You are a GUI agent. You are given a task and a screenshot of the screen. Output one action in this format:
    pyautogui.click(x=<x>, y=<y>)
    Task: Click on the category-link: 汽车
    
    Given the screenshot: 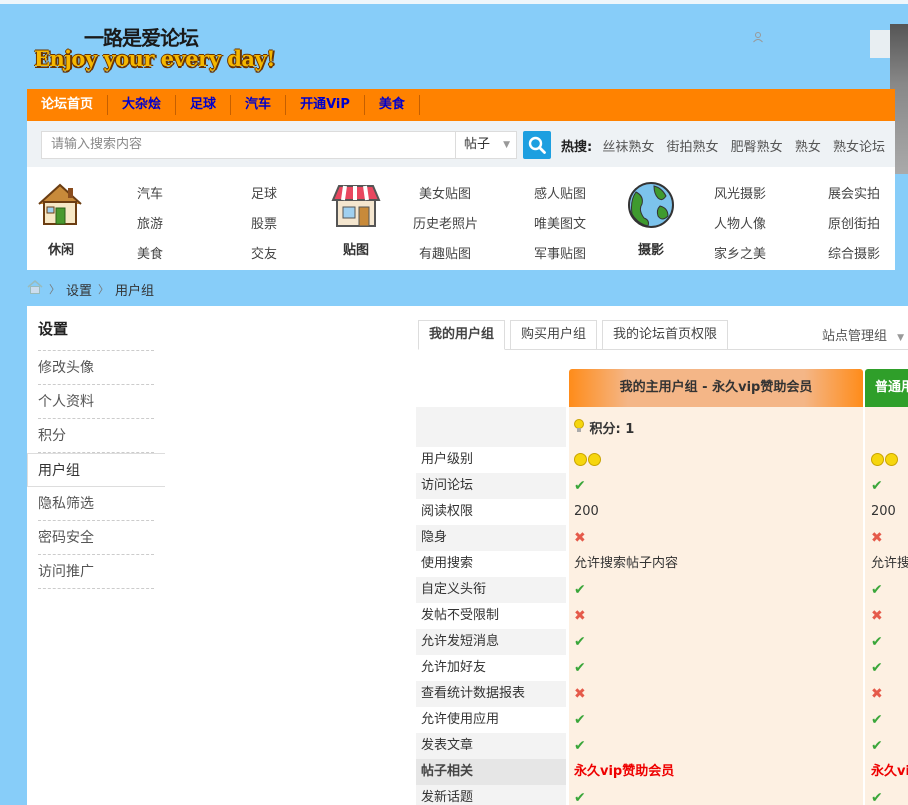 What is the action you would take?
    pyautogui.click(x=150, y=192)
    